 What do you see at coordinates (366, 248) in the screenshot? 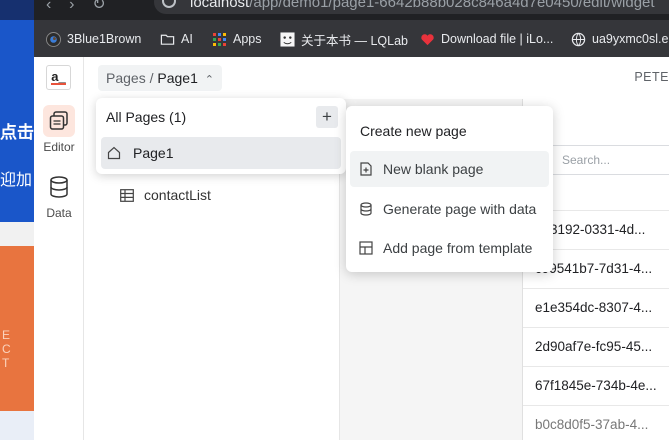
I see `layout-template-icon` at bounding box center [366, 248].